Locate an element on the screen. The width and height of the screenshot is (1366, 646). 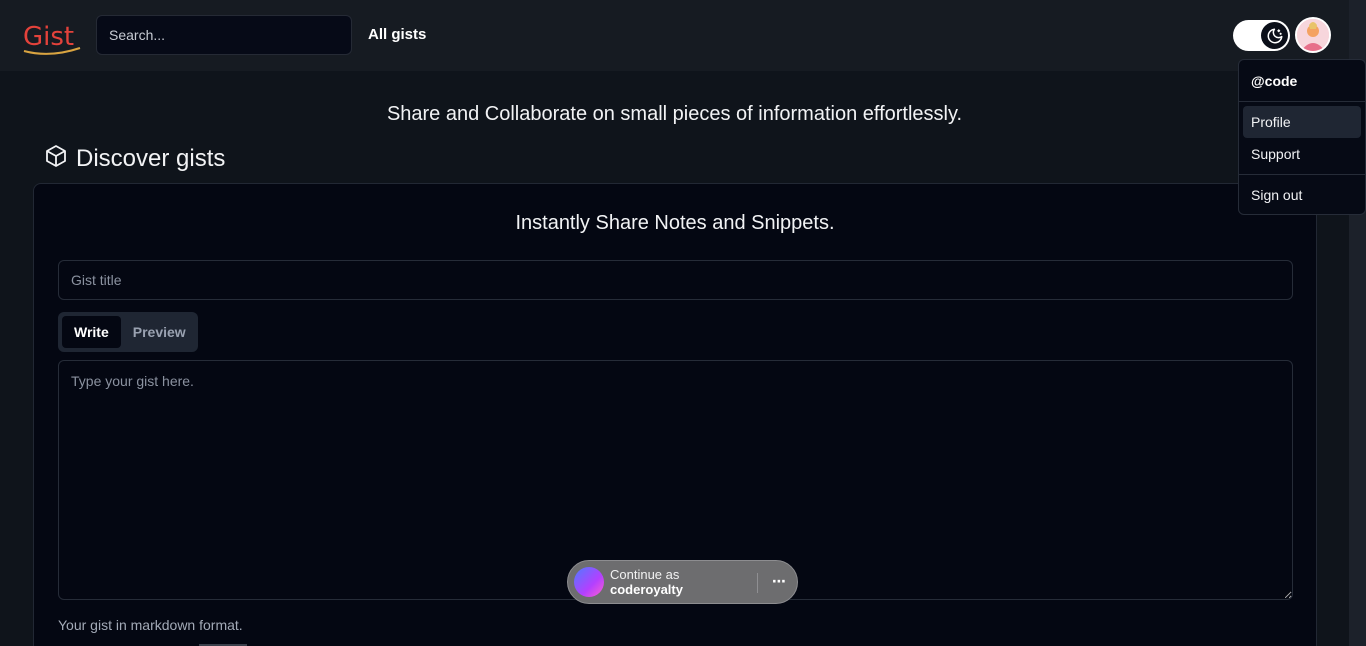
cube-icon is located at coordinates (56, 158).